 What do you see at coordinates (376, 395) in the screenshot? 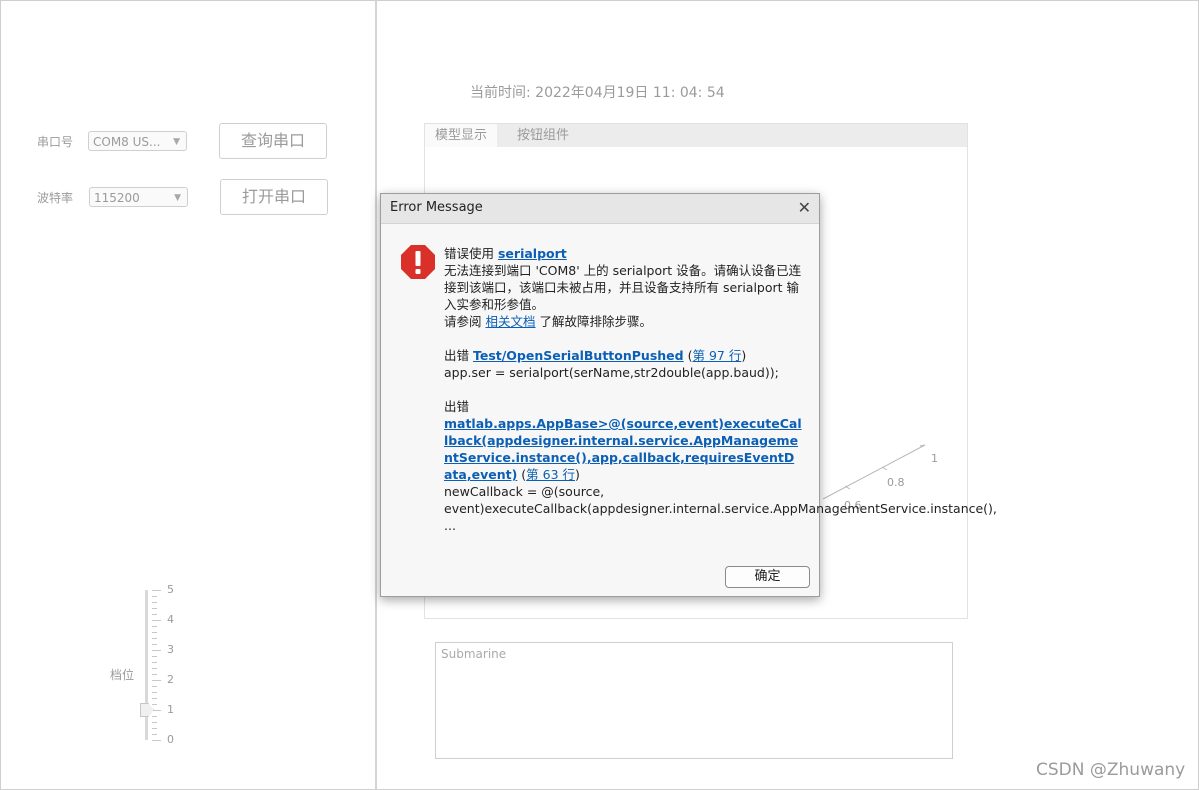
I see `panel-divider` at bounding box center [376, 395].